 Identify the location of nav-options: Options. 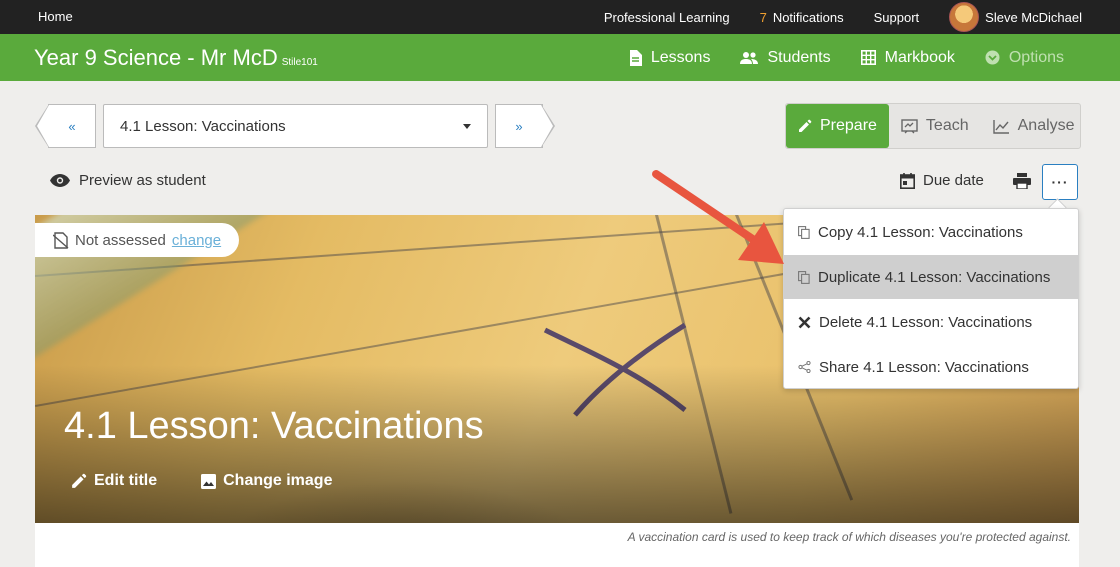
(1024, 58).